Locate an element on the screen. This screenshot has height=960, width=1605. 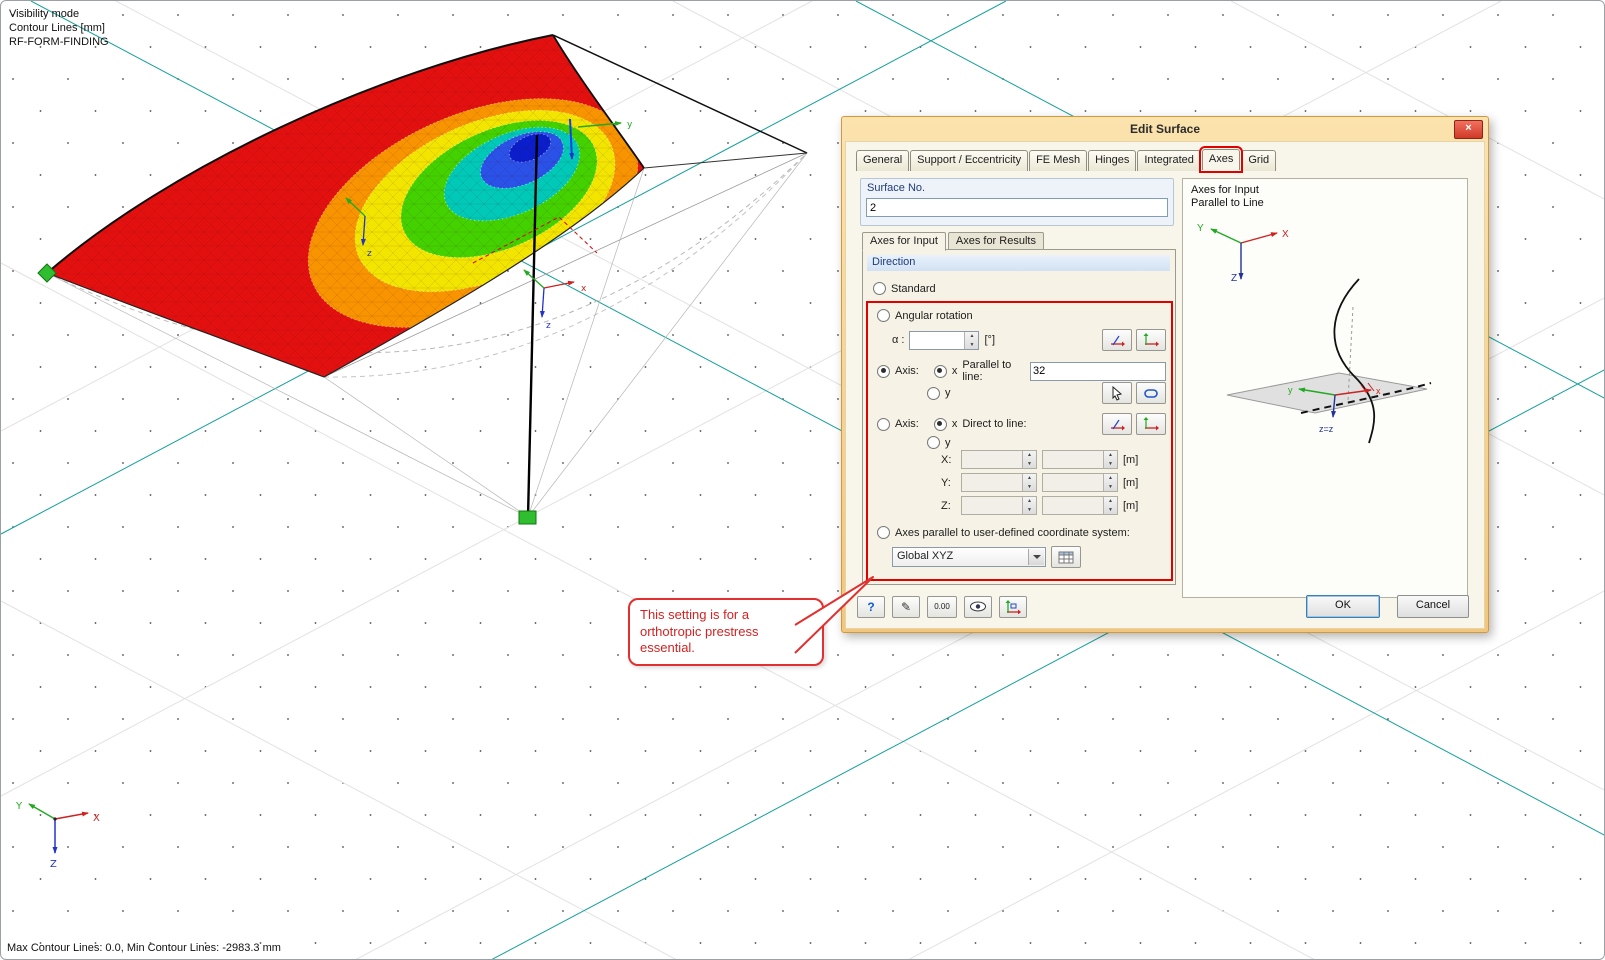
coord-y-field-2: ▲ ▼ is located at coordinates (1080, 482).